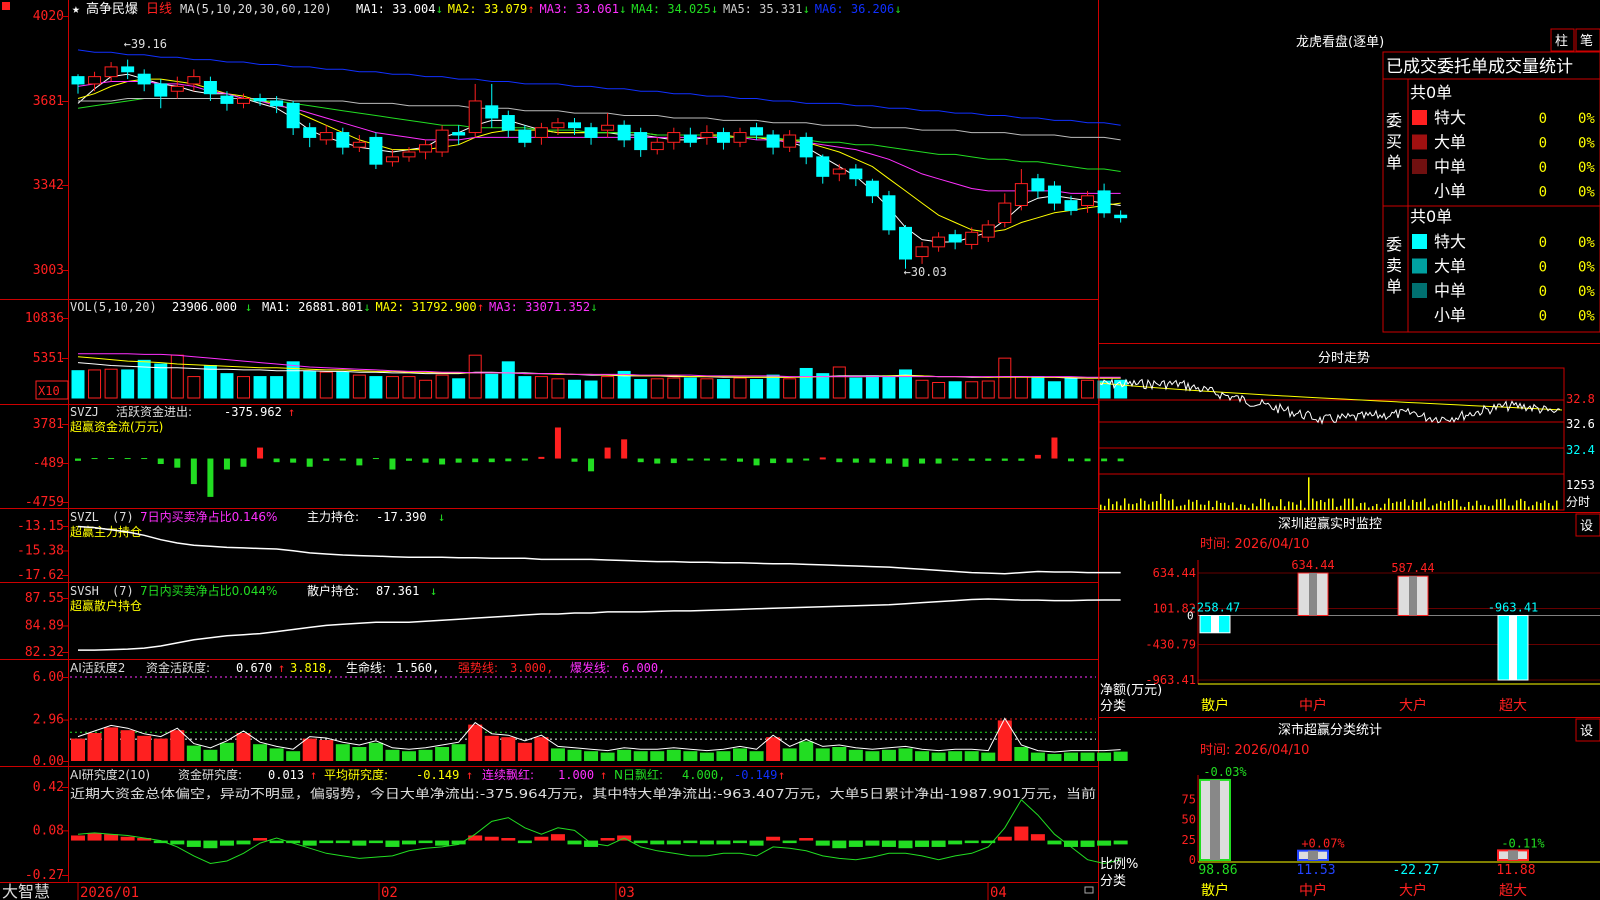 Image resolution: width=1600 pixels, height=900 pixels. I want to click on ai2-n-value: 4.000,, so click(703, 775).